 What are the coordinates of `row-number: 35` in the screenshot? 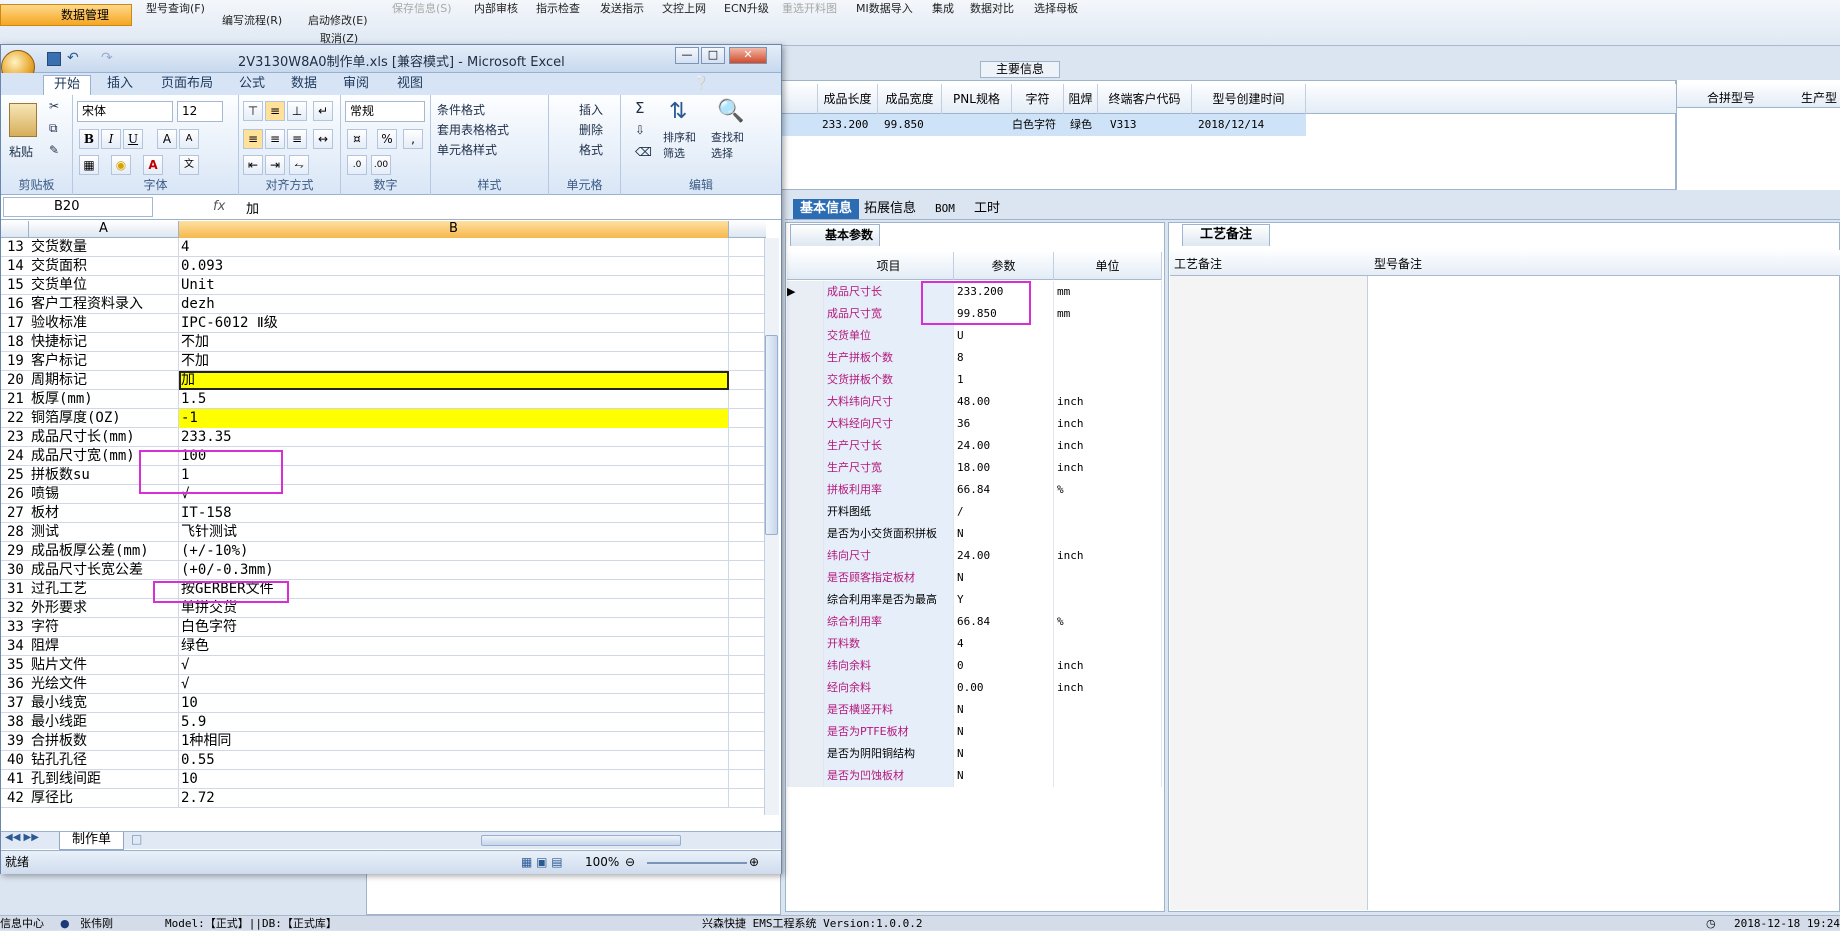 It's located at (15, 665).